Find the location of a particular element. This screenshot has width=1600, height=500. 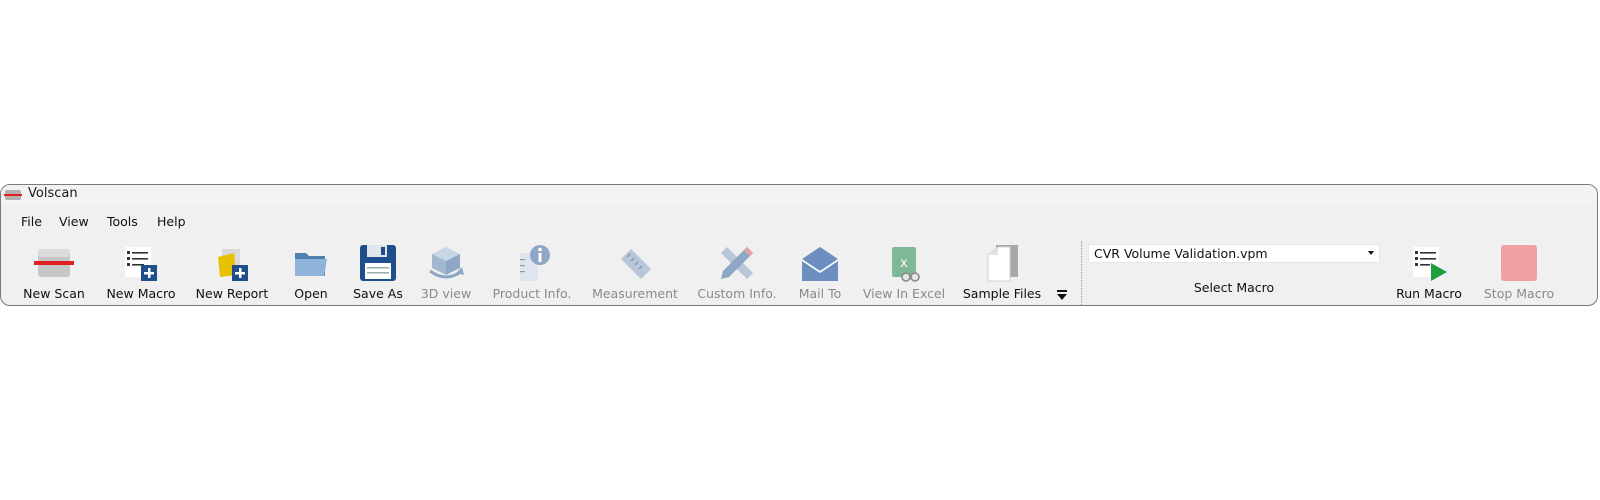

custom-info-button: Custom Info. is located at coordinates (737, 272).